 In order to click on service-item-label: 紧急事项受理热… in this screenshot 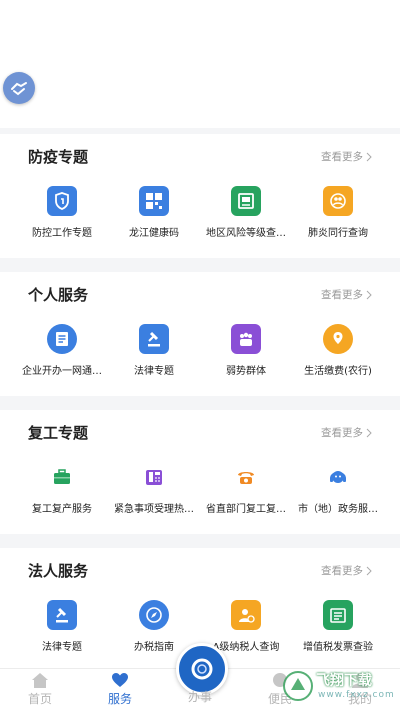, I will do `click(154, 509)`.